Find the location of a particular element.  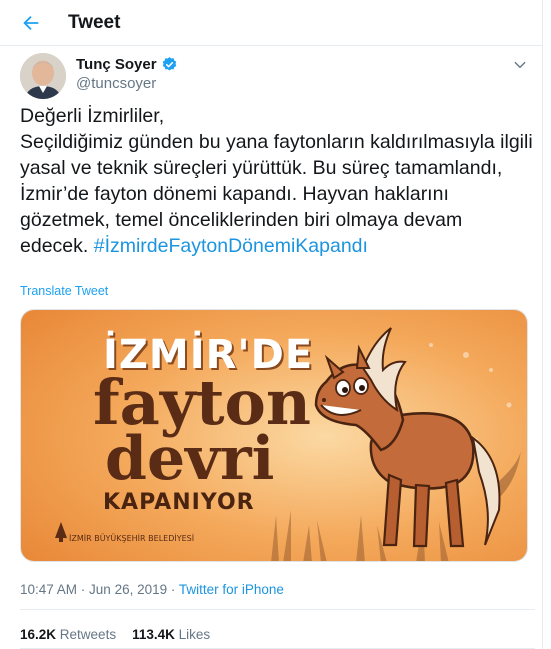

retweets-stat: 16.2K Retweets is located at coordinates (68, 634).